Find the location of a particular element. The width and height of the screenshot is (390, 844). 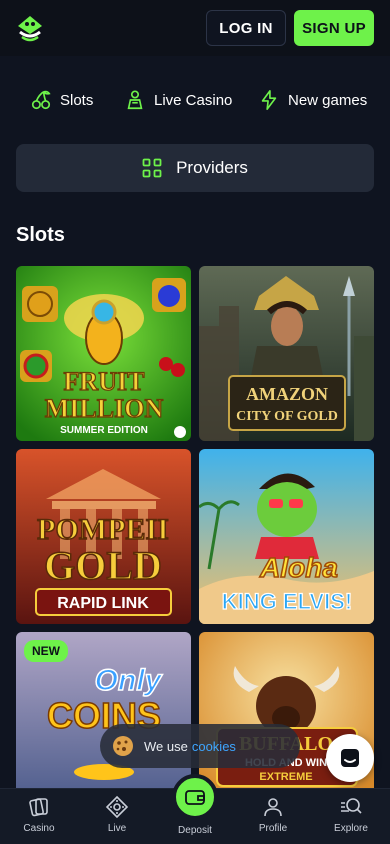

category-label: Slots is located at coordinates (77, 100).